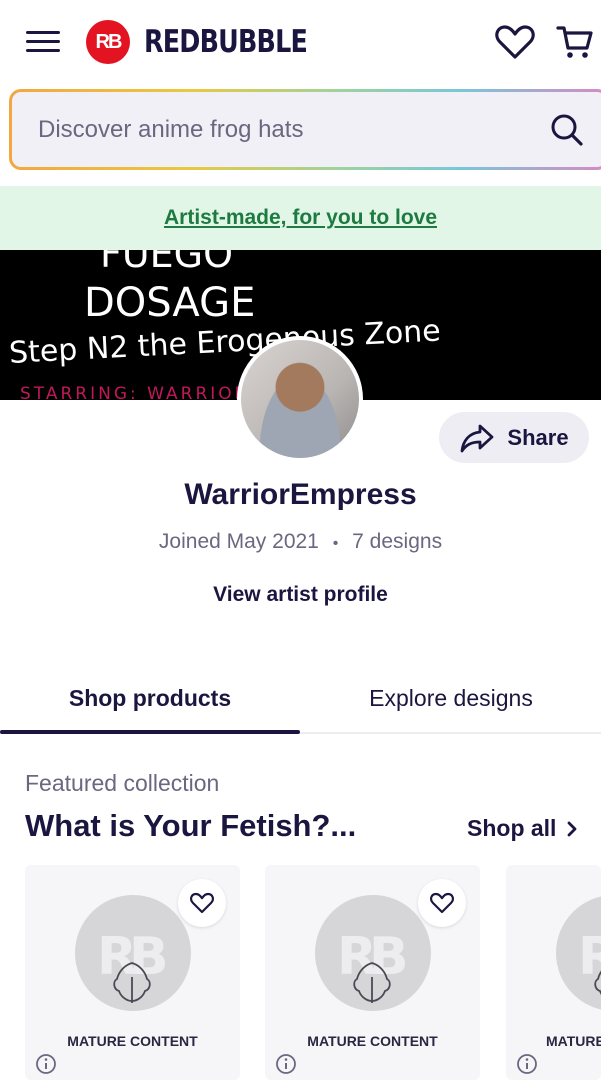 This screenshot has height=1080, width=601. What do you see at coordinates (167, 263) in the screenshot?
I see `cover-text-line1: FUEGO` at bounding box center [167, 263].